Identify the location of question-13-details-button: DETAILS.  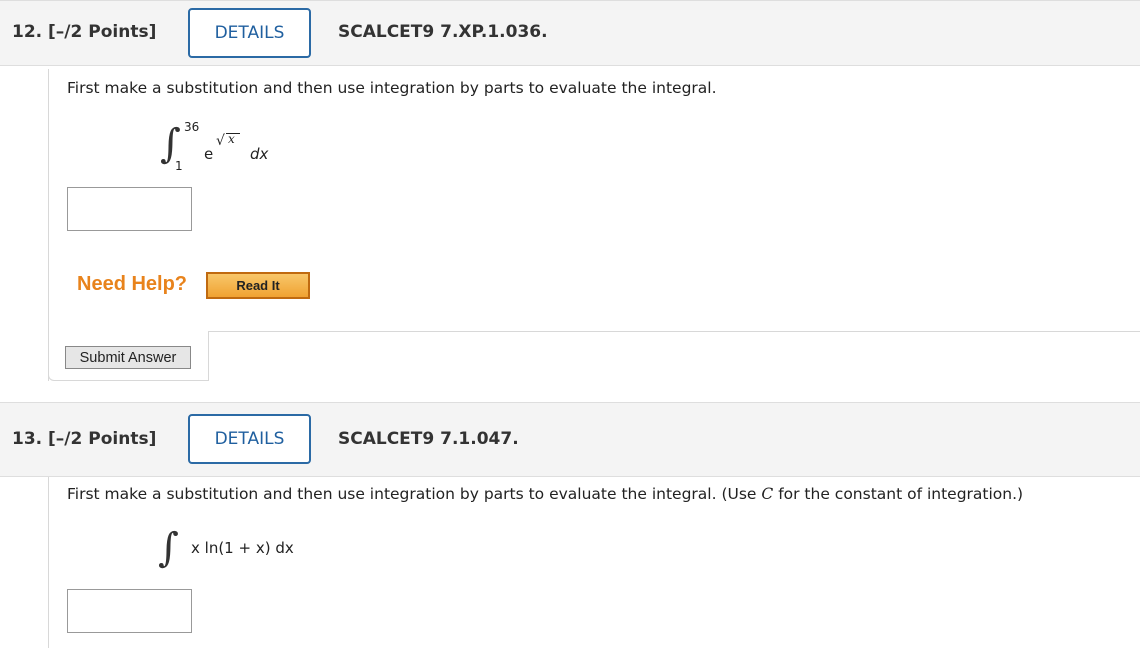
(249, 439).